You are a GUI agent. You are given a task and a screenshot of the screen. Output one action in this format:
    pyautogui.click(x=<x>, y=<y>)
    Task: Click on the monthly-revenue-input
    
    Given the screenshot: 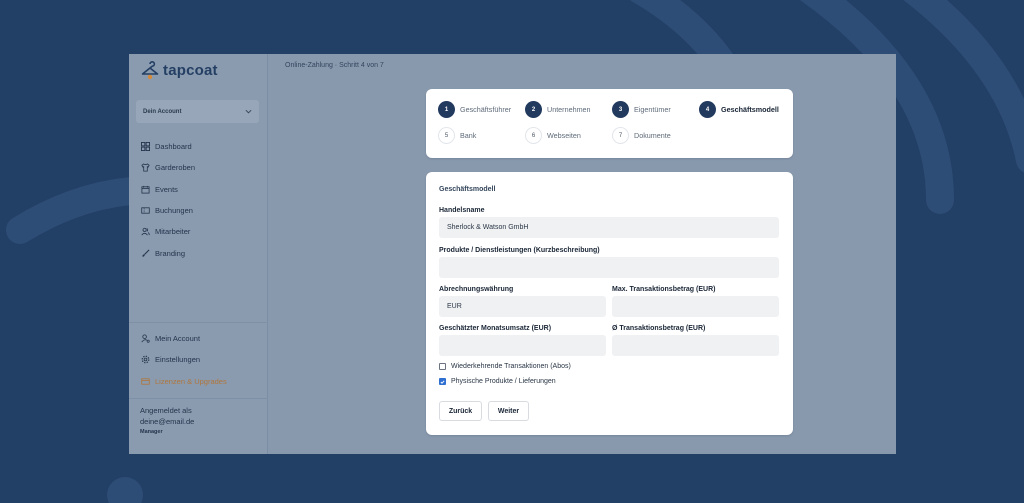 What is the action you would take?
    pyautogui.click(x=522, y=345)
    